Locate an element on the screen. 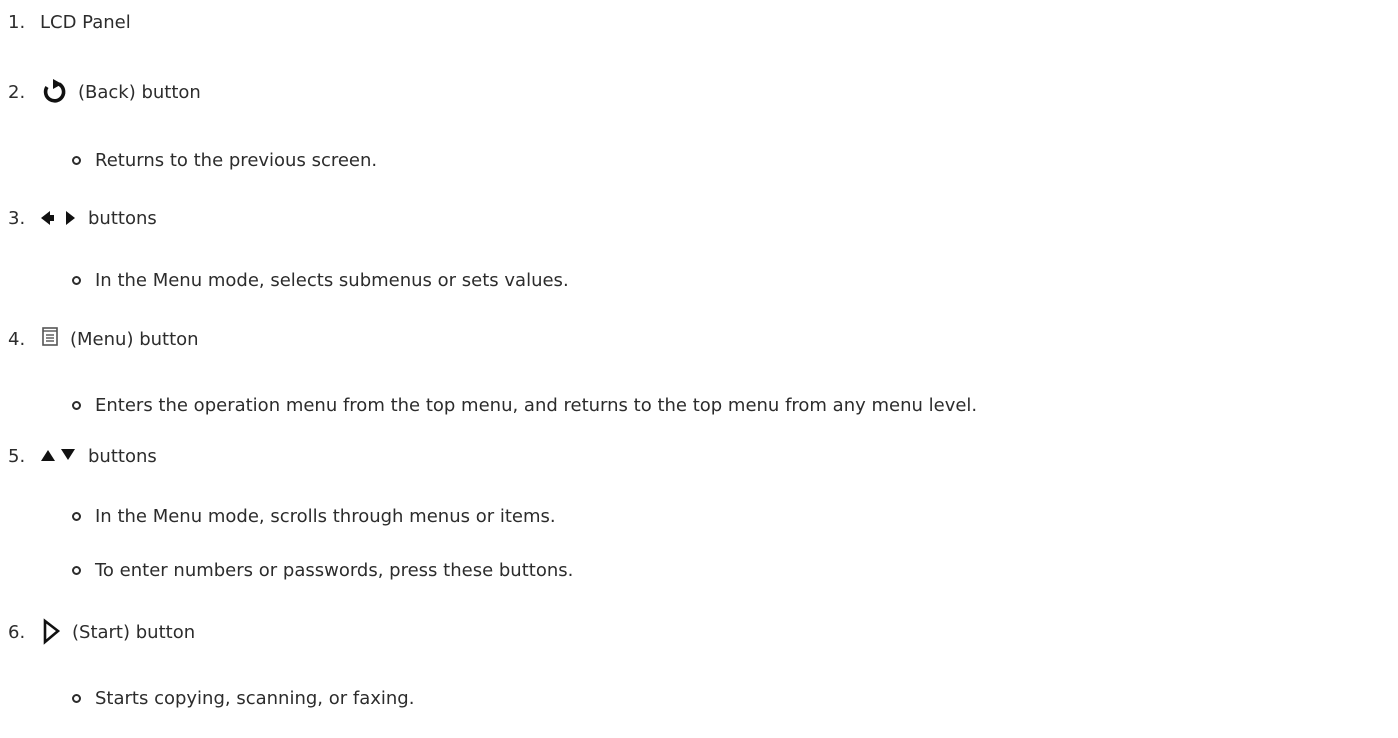  start-icon is located at coordinates (52, 632).